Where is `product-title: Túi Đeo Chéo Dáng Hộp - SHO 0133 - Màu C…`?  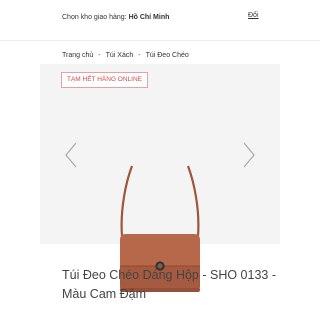
product-title: Túi Đeo Chéo Dáng Hộp - SHO 0133 - Màu C… is located at coordinates (169, 284).